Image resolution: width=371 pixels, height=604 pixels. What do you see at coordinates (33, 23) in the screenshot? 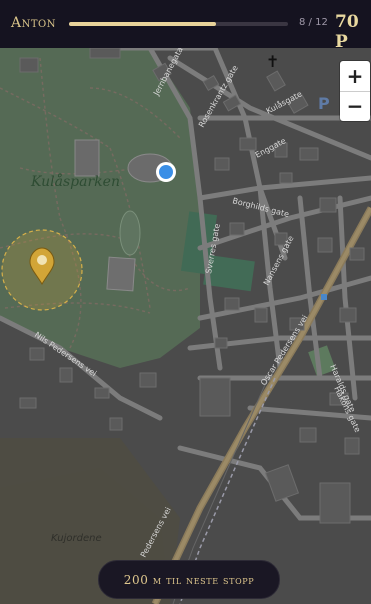
I see `player-name: Anton` at bounding box center [33, 23].